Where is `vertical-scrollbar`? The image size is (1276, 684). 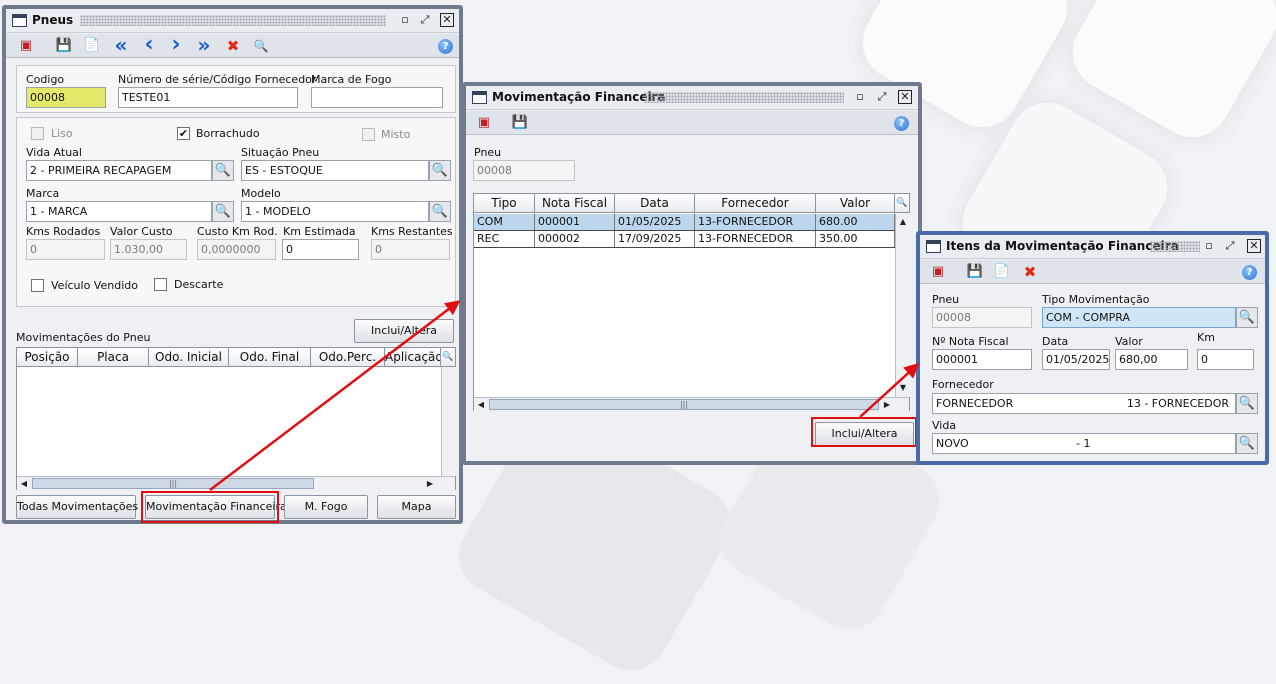
vertical-scrollbar is located at coordinates (448, 421).